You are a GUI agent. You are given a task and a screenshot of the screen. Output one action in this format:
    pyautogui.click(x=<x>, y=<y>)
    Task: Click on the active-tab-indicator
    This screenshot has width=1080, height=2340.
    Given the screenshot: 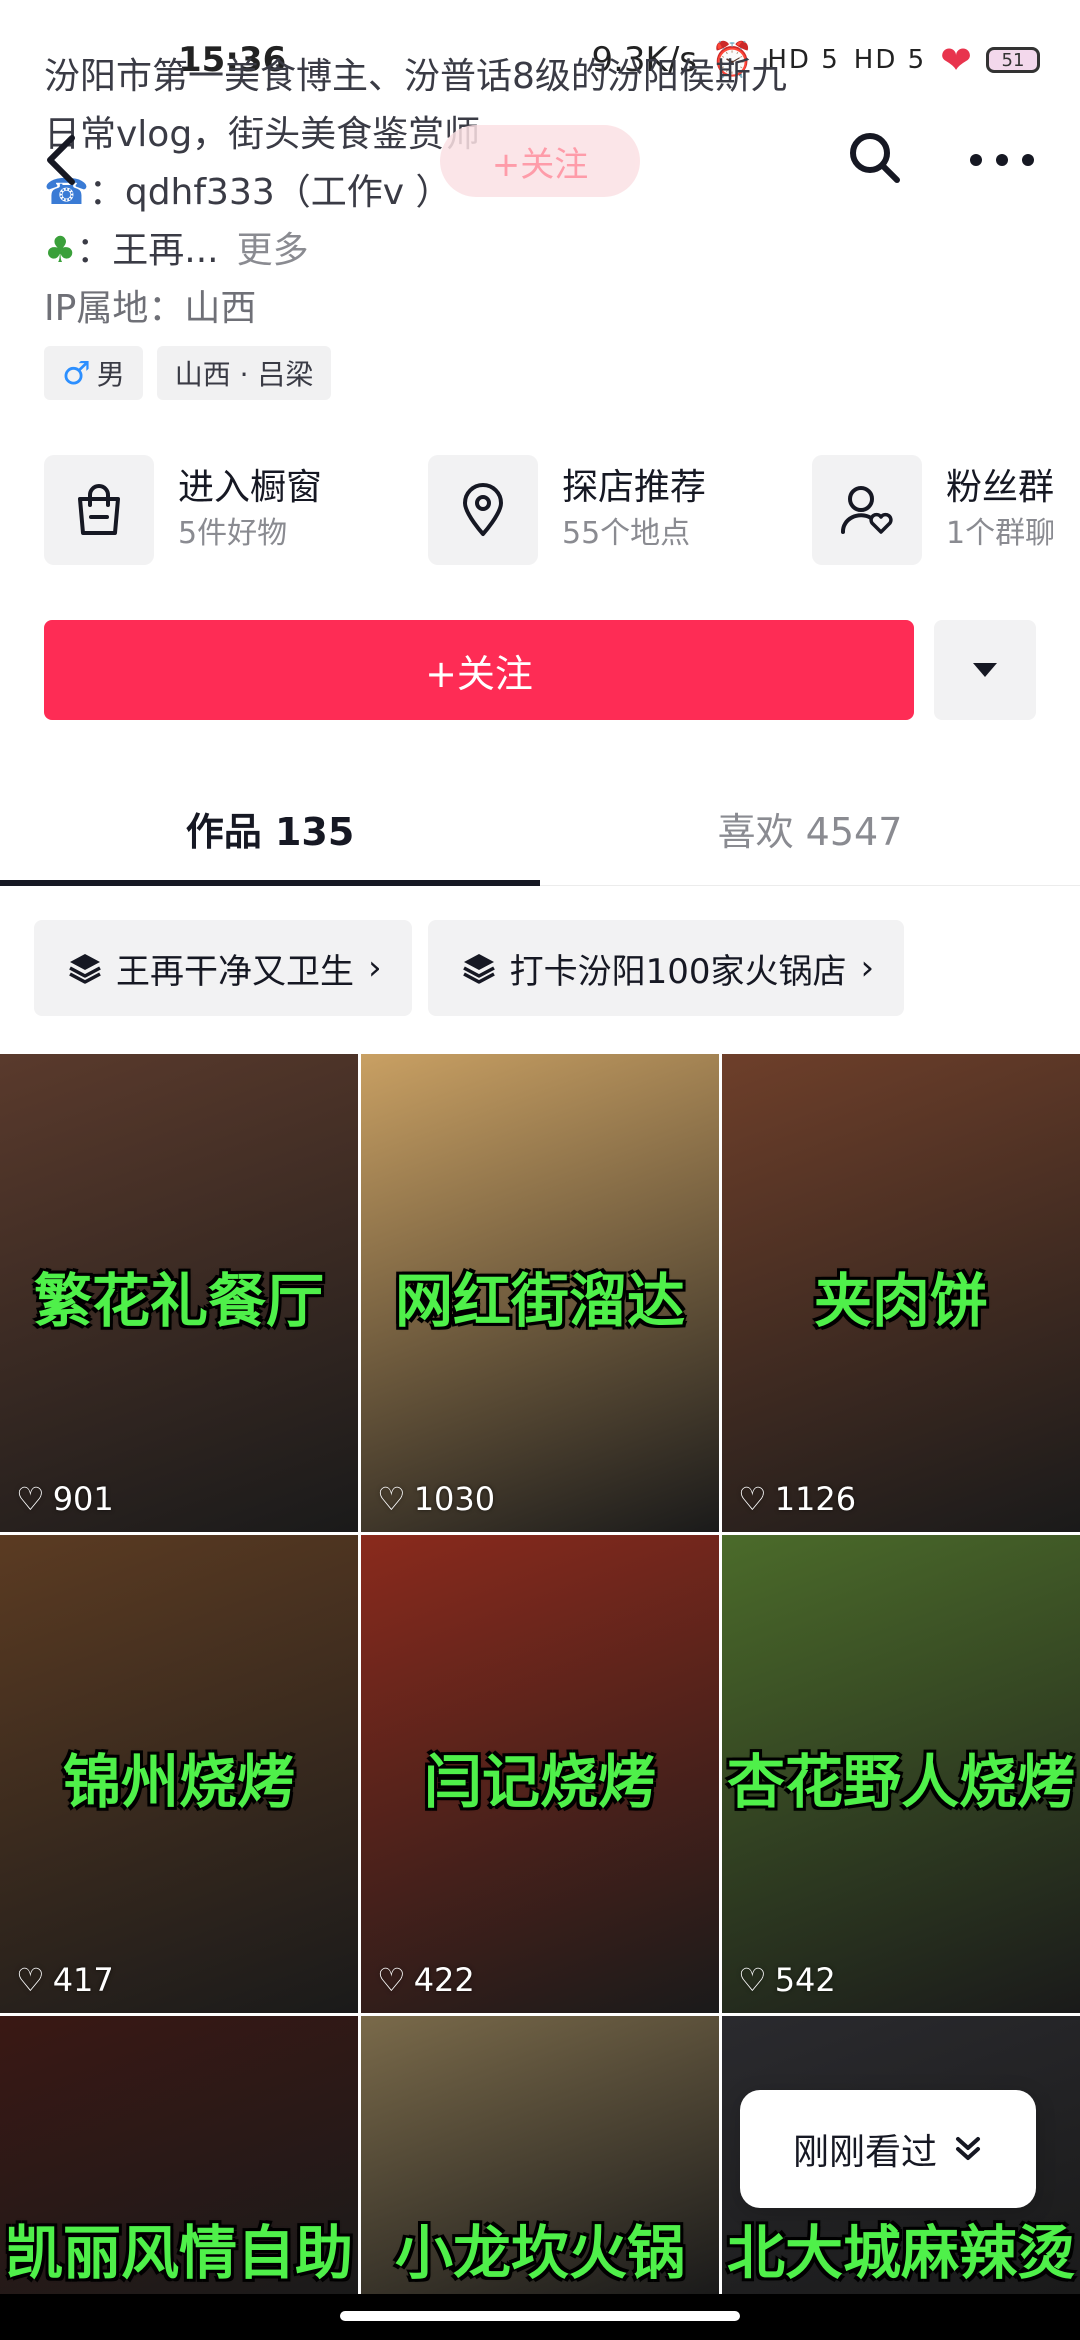 What is the action you would take?
    pyautogui.click(x=270, y=883)
    